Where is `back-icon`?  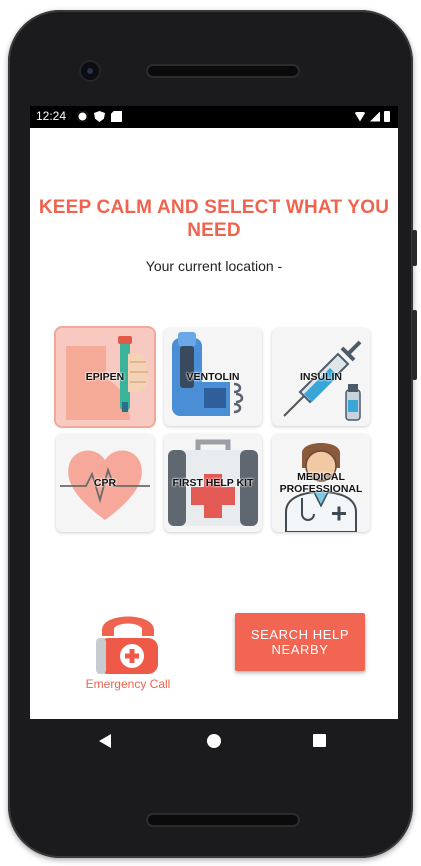 back-icon is located at coordinates (105, 741).